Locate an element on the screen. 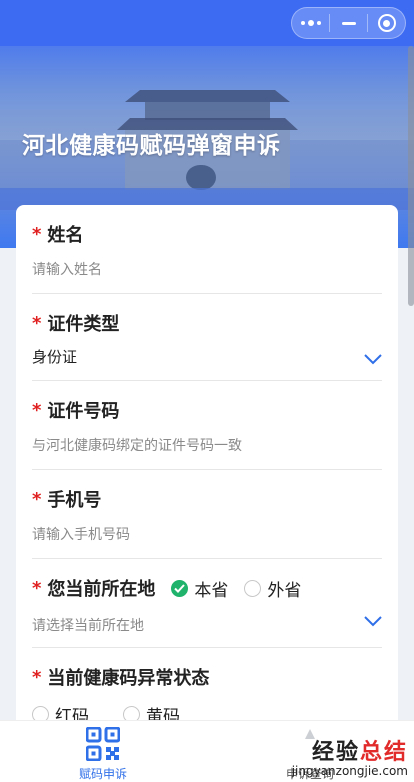 The width and height of the screenshot is (414, 782). target-icon is located at coordinates (386, 23).